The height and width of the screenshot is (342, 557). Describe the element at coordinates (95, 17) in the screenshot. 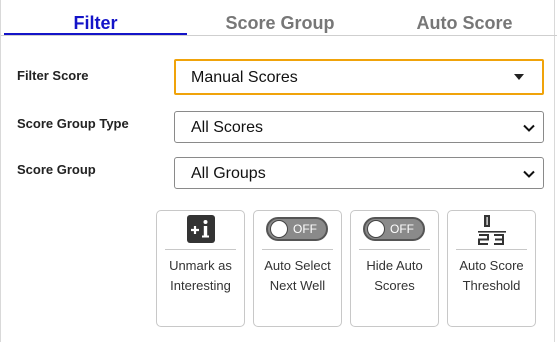

I see `tab-filter: Filter` at that location.